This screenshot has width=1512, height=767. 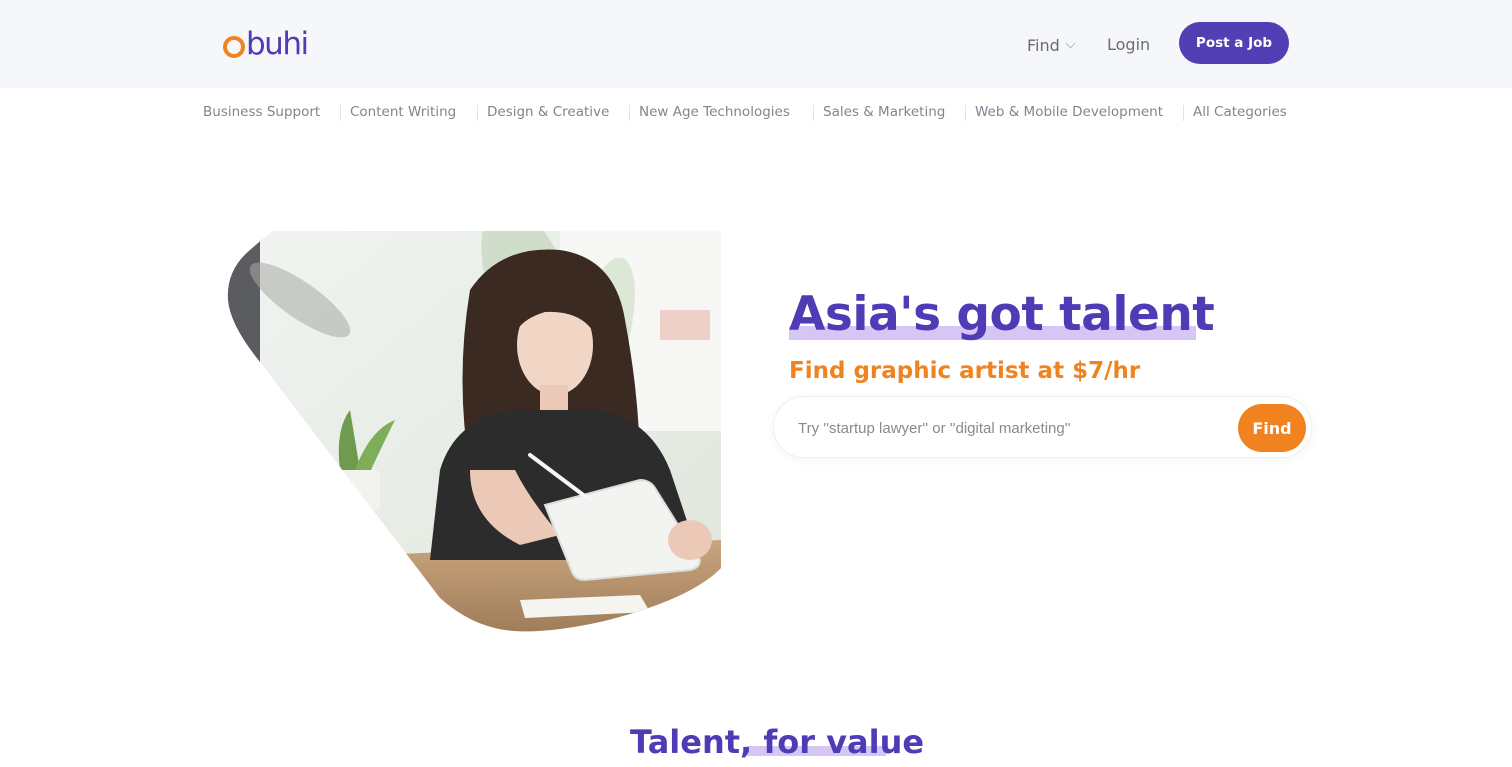 I want to click on section-title-rest: for value, so click(x=844, y=742).